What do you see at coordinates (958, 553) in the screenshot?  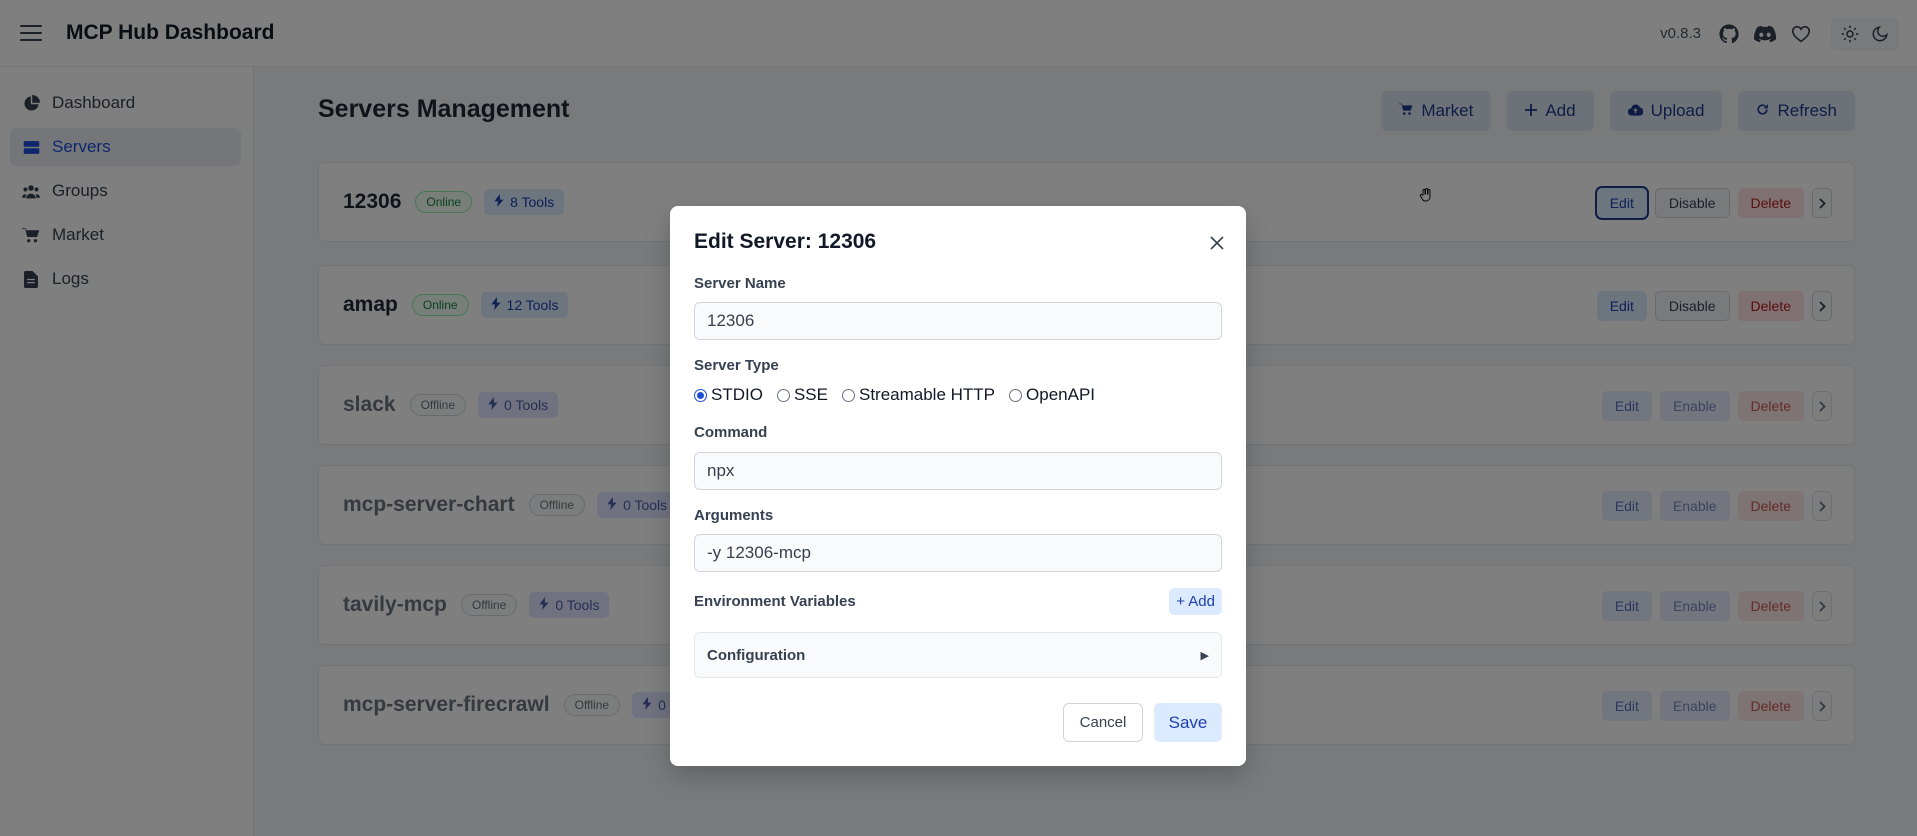 I see `arguments-input: -y 12306-mcp` at bounding box center [958, 553].